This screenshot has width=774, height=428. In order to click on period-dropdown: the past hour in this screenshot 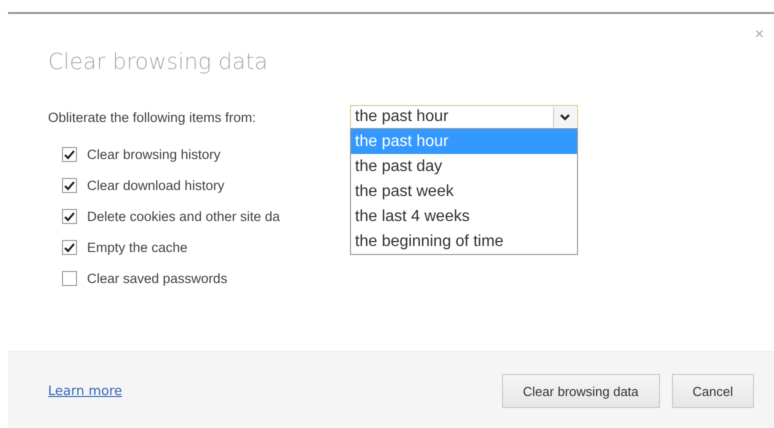, I will do `click(464, 117)`.